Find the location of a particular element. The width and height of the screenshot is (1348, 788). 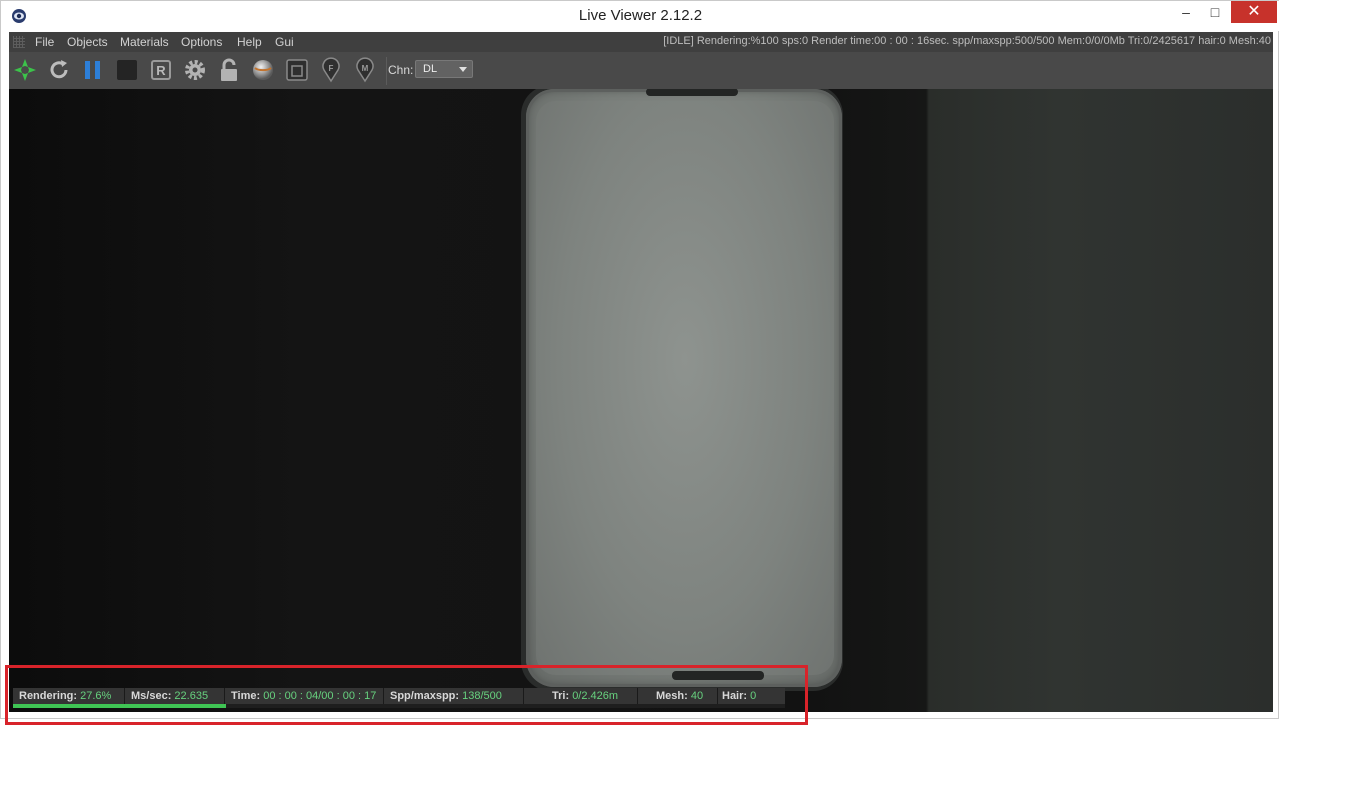

lock-icon is located at coordinates (229, 70).